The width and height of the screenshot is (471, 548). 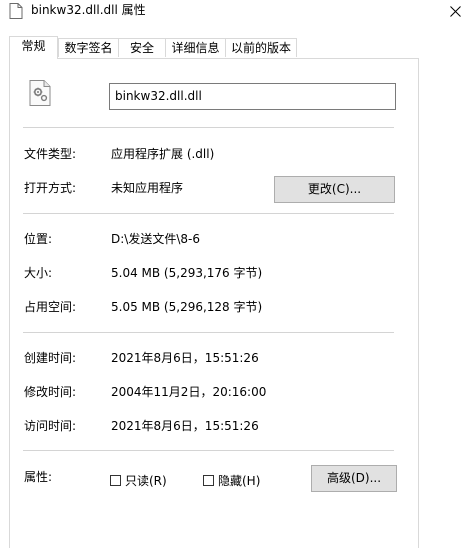 What do you see at coordinates (50, 307) in the screenshot?
I see `size-on-disk-label: 占用空间:` at bounding box center [50, 307].